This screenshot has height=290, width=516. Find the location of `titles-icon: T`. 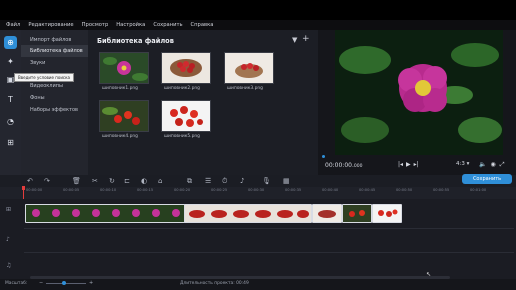

titles-icon: T is located at coordinates (10, 99).